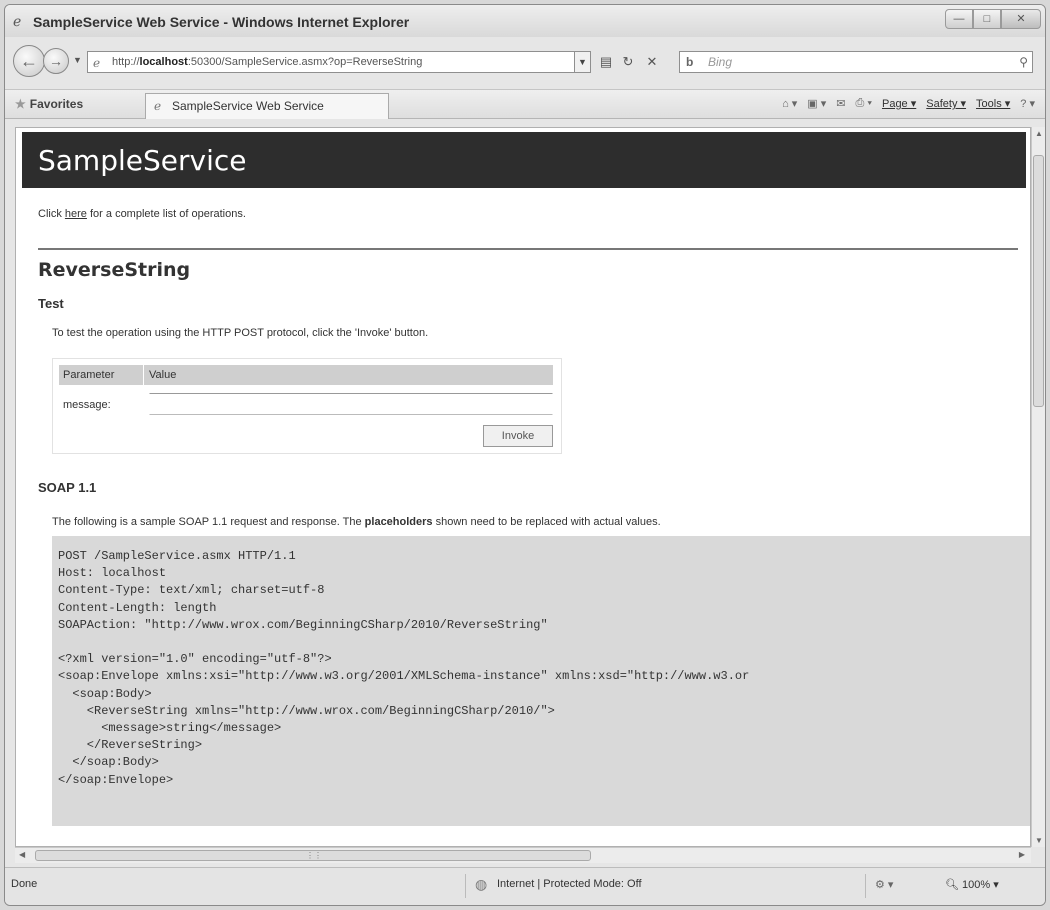 The height and width of the screenshot is (910, 1050). I want to click on favorites-label: Favorites, so click(56, 104).